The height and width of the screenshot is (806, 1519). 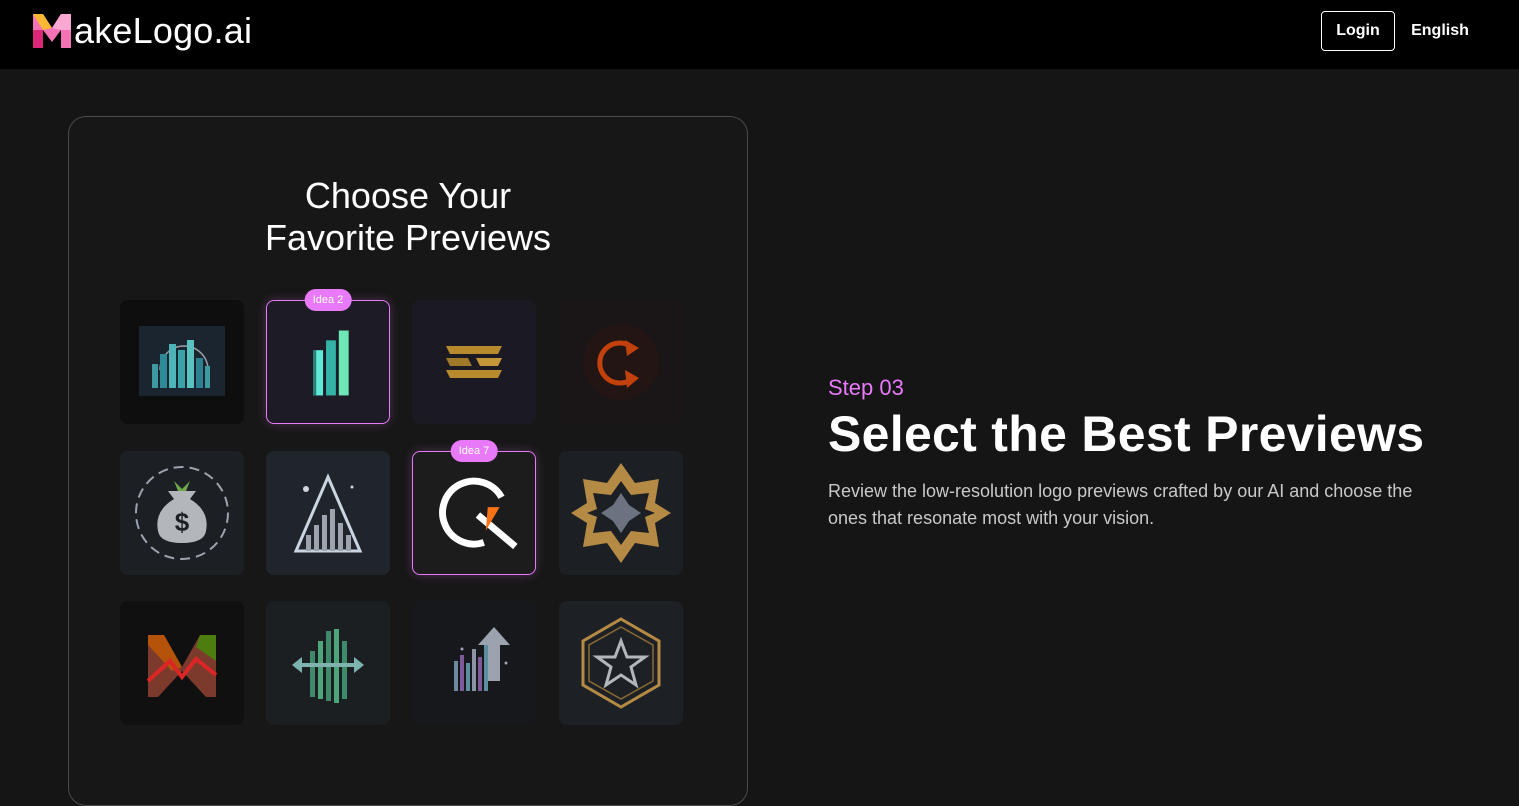 I want to click on idea-7-badge: Idea 7, so click(x=474, y=451).